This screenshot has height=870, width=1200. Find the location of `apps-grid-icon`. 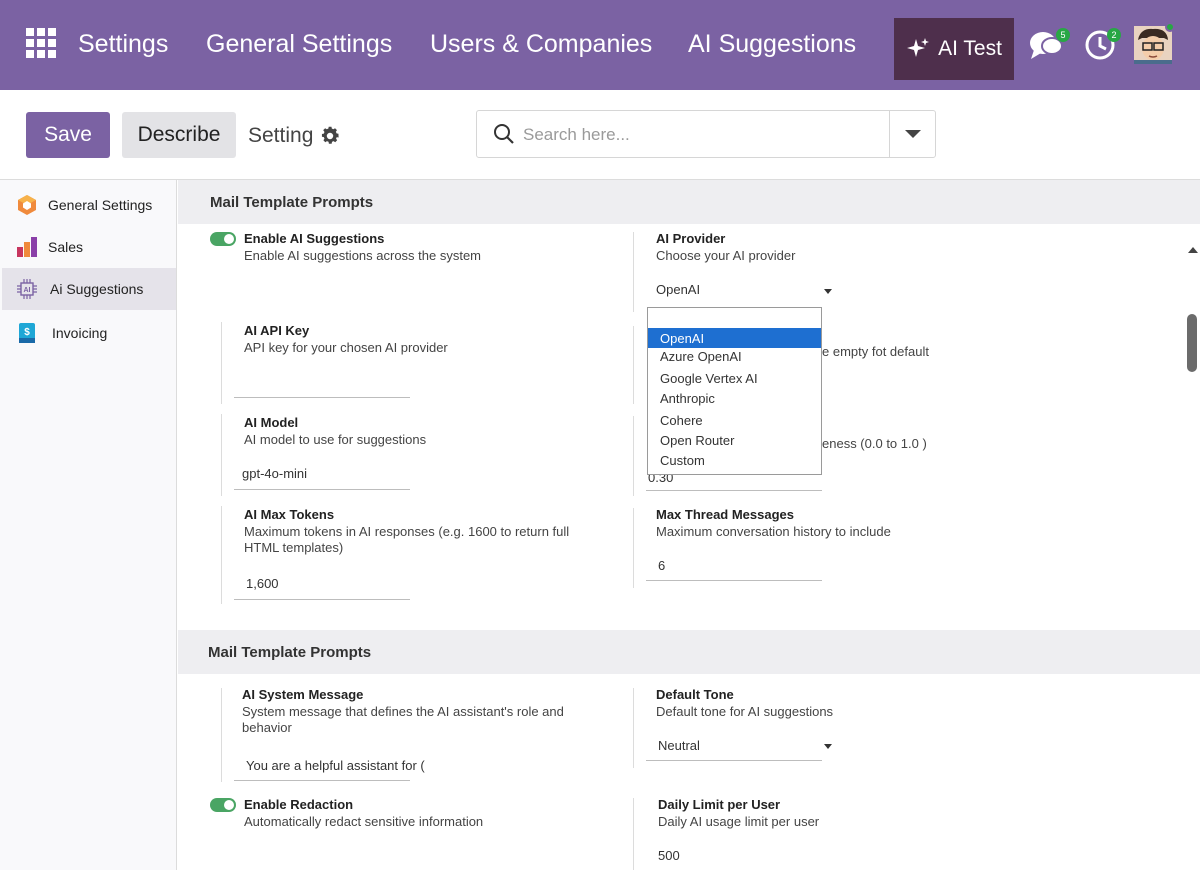

apps-grid-icon is located at coordinates (41, 43).